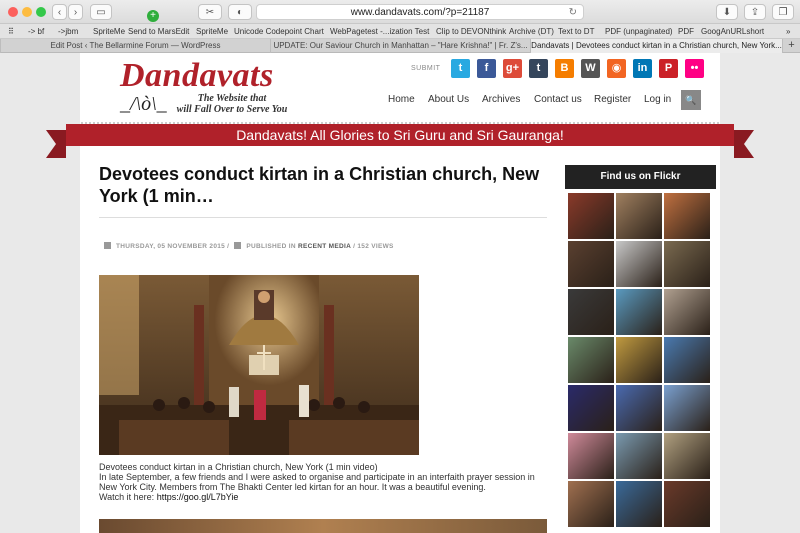  Describe the element at coordinates (171, 246) in the screenshot. I see `post-date: THURSDAY, 05 NOVEMBER 2015` at that location.